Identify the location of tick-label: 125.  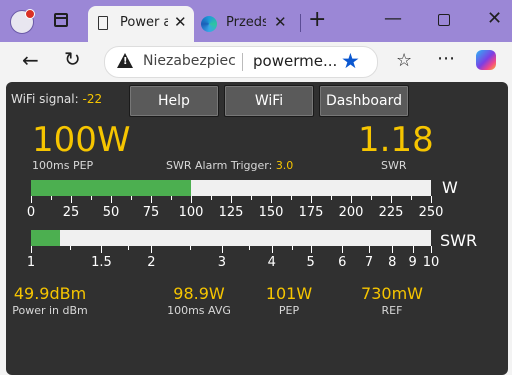
(231, 212).